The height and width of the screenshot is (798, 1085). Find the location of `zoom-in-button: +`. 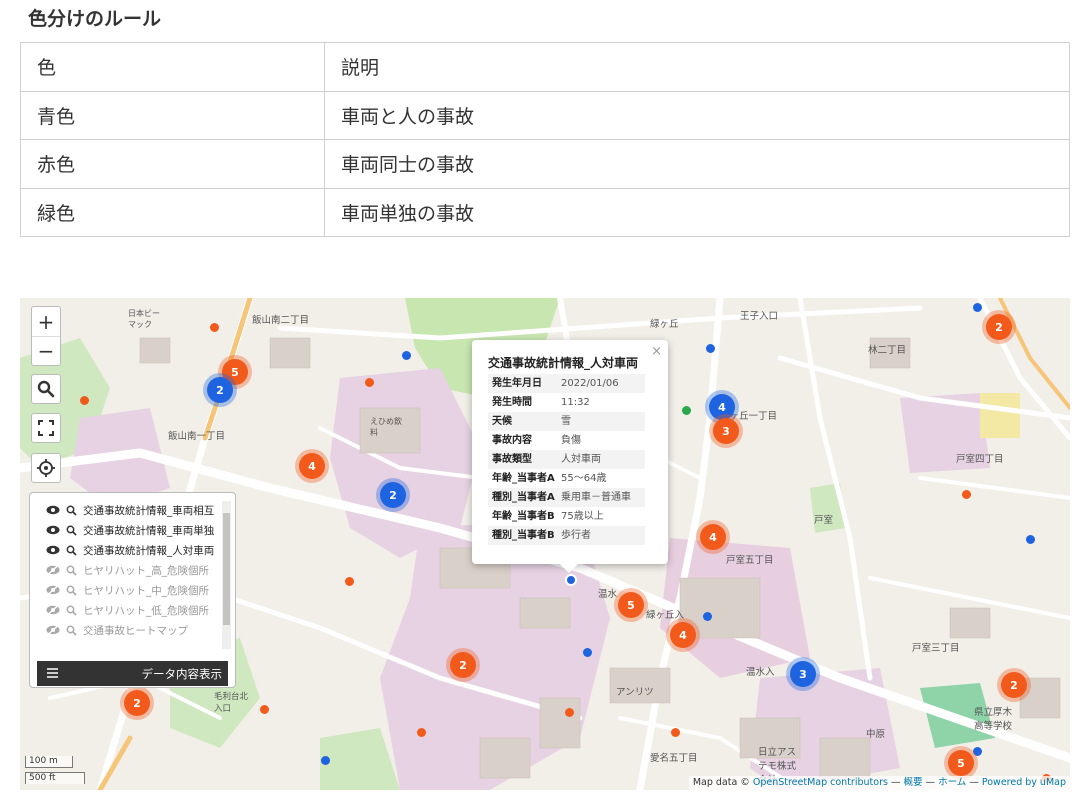

zoom-in-button: + is located at coordinates (46, 321).